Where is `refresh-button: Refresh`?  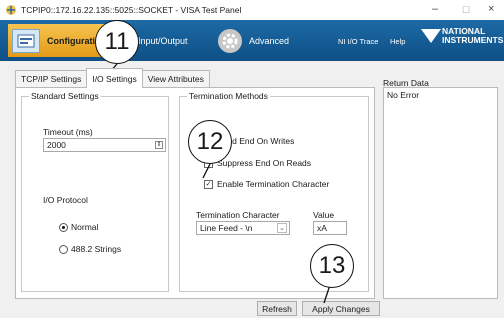
refresh-button: Refresh is located at coordinates (277, 308).